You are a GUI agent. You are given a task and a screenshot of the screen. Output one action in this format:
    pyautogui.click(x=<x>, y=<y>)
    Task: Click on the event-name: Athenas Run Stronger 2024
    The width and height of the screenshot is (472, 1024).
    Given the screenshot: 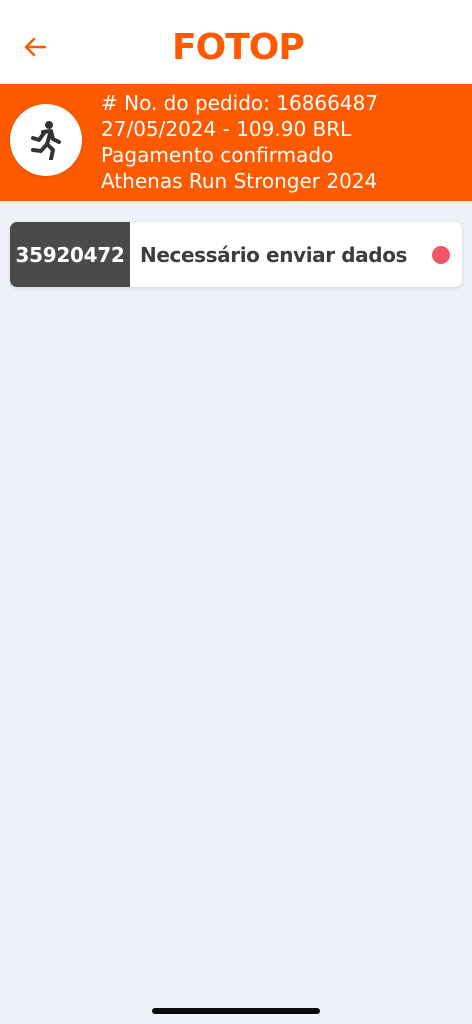 What is the action you would take?
    pyautogui.click(x=239, y=181)
    